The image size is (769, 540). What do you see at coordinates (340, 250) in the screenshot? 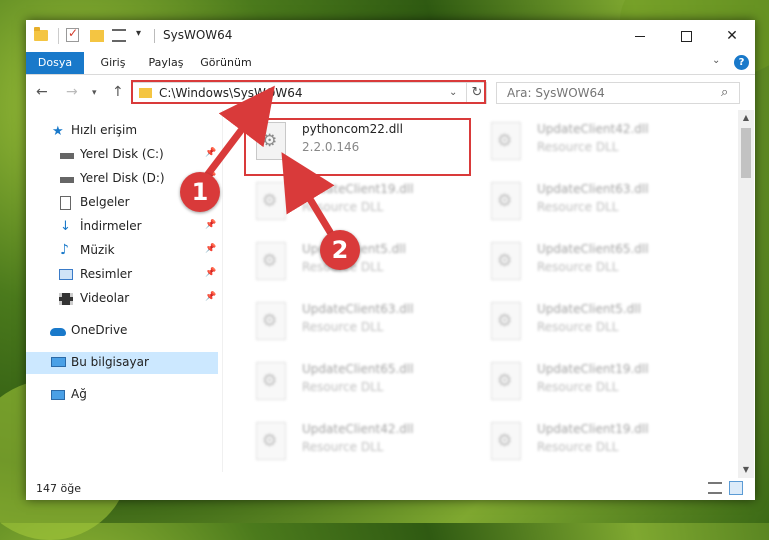
I see `step-marker-2: 2` at bounding box center [340, 250].